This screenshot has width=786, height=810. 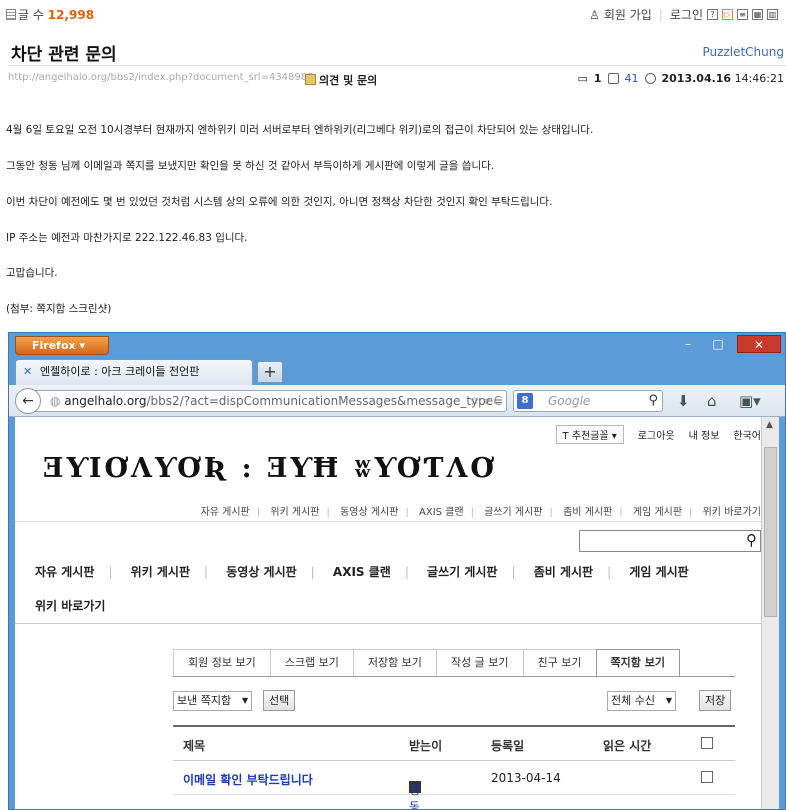 What do you see at coordinates (597, 78) in the screenshot?
I see `comment-count: 1` at bounding box center [597, 78].